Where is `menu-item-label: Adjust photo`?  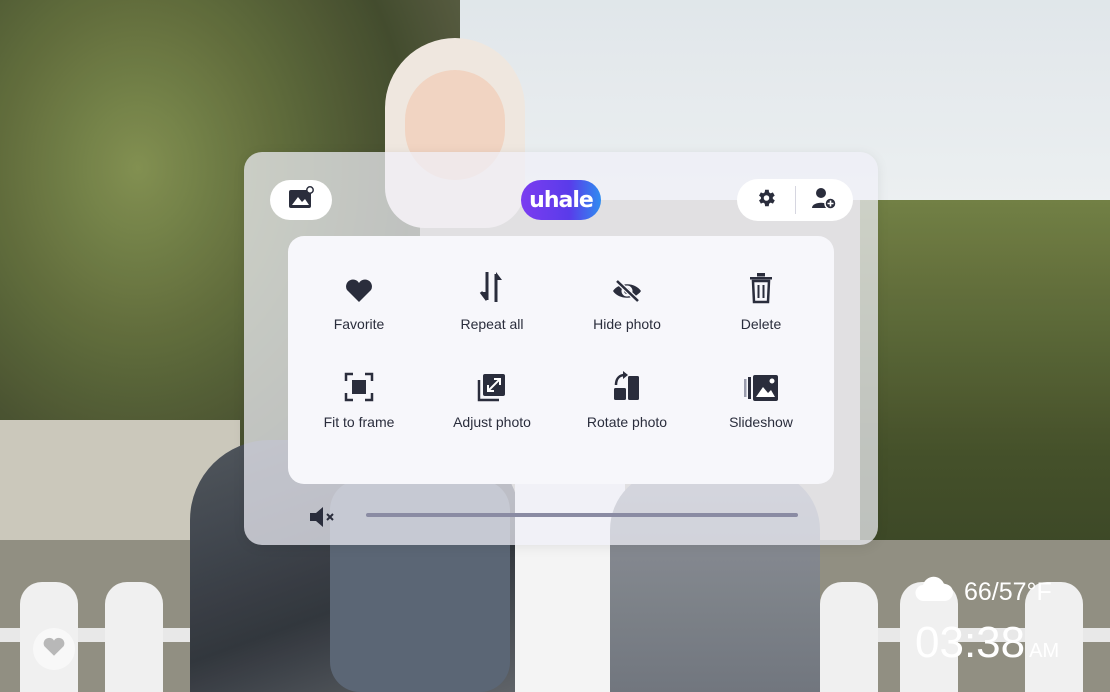
menu-item-label: Adjust photo is located at coordinates (492, 422).